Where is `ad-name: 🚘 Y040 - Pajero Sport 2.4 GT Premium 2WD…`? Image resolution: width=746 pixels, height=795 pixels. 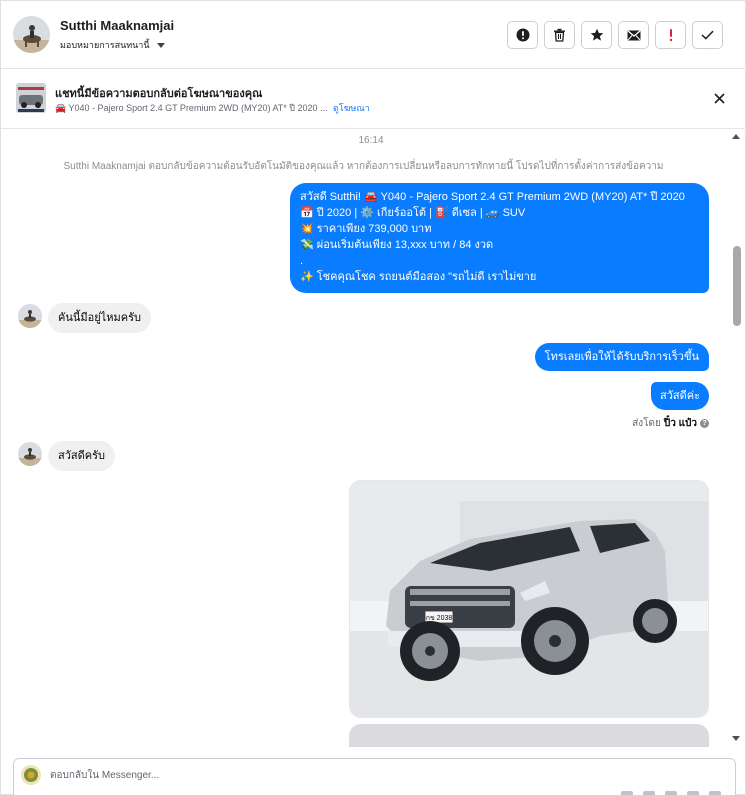 ad-name: 🚘 Y040 - Pajero Sport 2.4 GT Premium 2WD… is located at coordinates (191, 108).